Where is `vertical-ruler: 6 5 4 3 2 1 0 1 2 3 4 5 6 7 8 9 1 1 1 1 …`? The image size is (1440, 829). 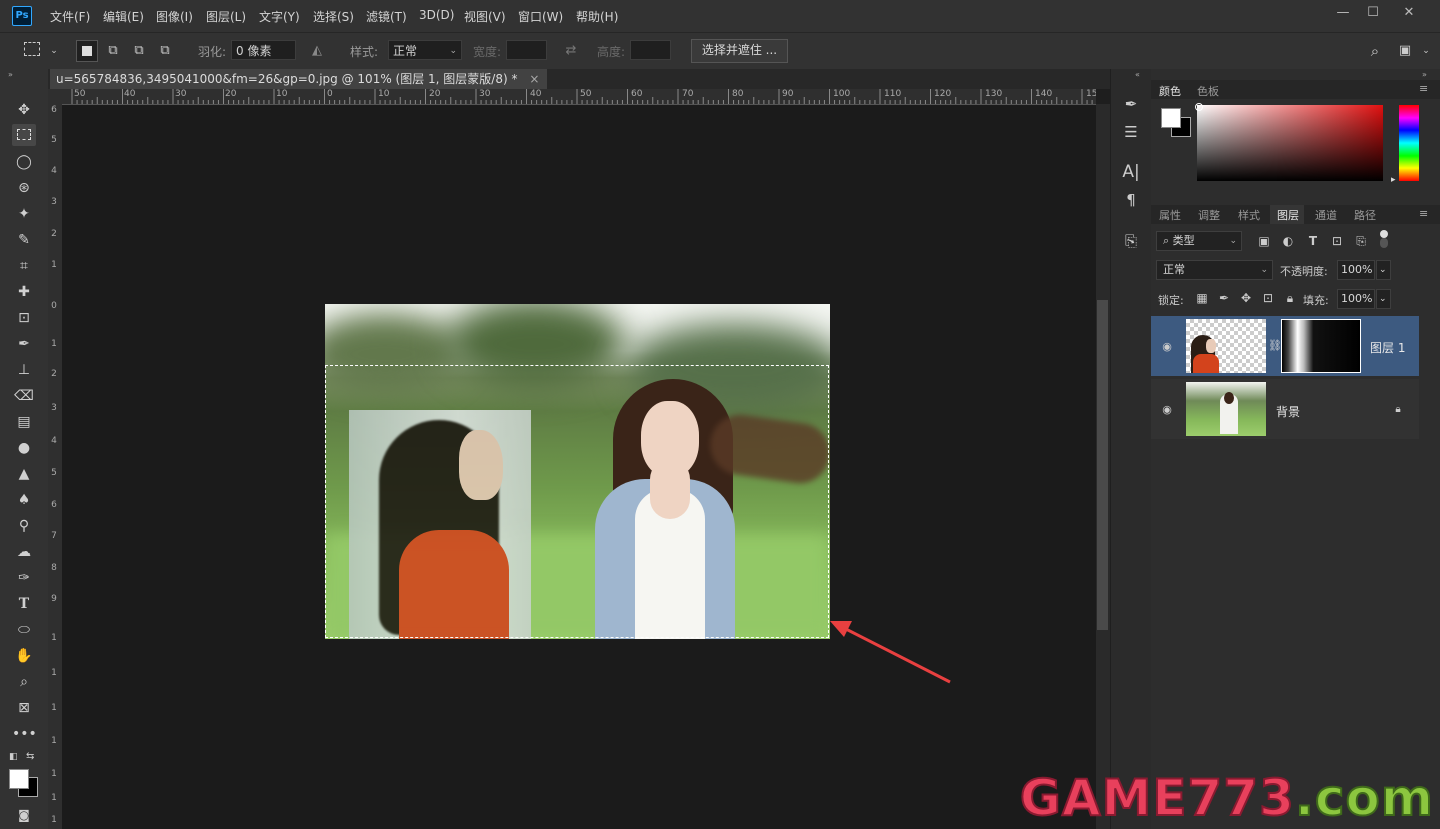 vertical-ruler: 6 5 4 3 2 1 0 1 2 3 4 5 6 7 8 9 1 1 1 1 … is located at coordinates (55, 466).